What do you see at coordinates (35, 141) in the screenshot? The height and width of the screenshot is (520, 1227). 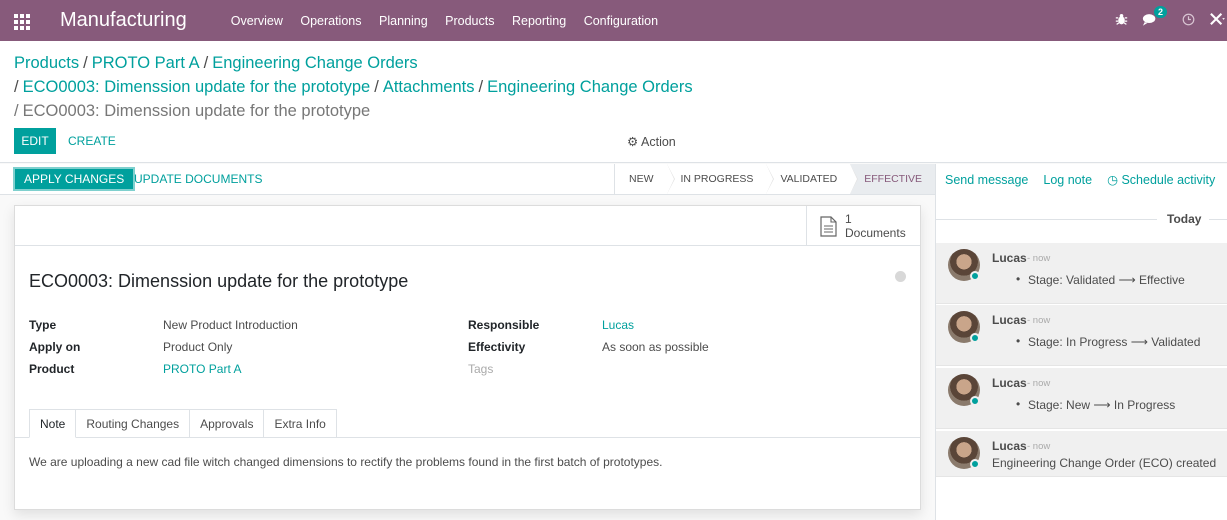 I see `edit-button: EDIT` at bounding box center [35, 141].